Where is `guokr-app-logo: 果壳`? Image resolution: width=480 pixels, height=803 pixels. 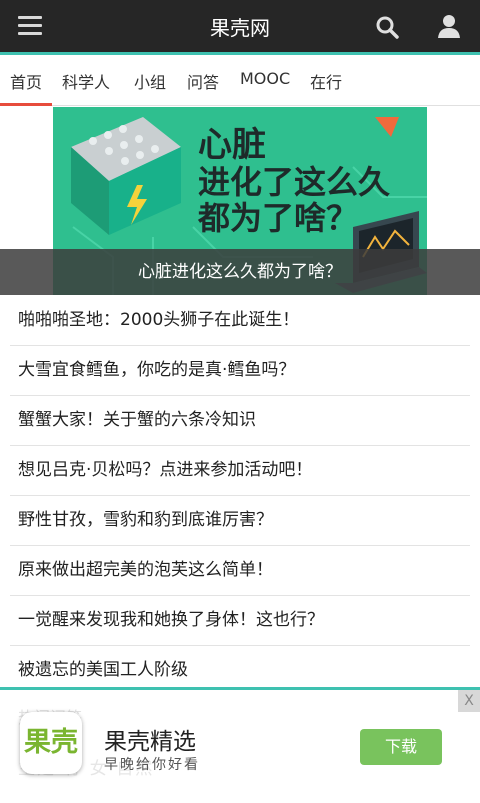 guokr-app-logo: 果壳 is located at coordinates (51, 743).